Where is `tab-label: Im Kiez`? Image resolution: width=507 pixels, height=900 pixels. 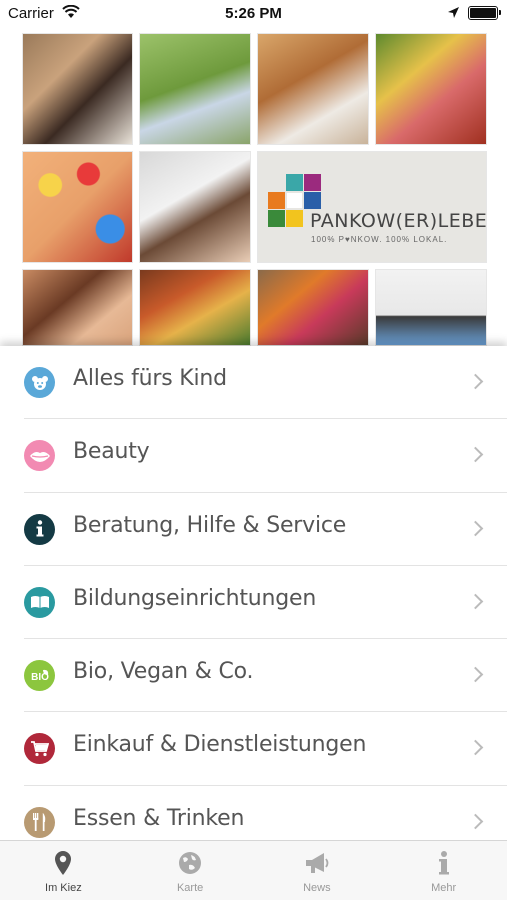
tab-label: Im Kiez is located at coordinates (63, 888).